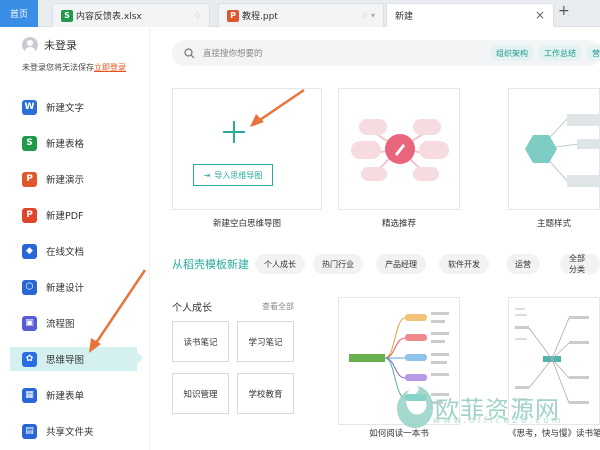 This screenshot has width=600, height=450. What do you see at coordinates (470, 15) in the screenshot?
I see `tab-new: 新建 ×` at bounding box center [470, 15].